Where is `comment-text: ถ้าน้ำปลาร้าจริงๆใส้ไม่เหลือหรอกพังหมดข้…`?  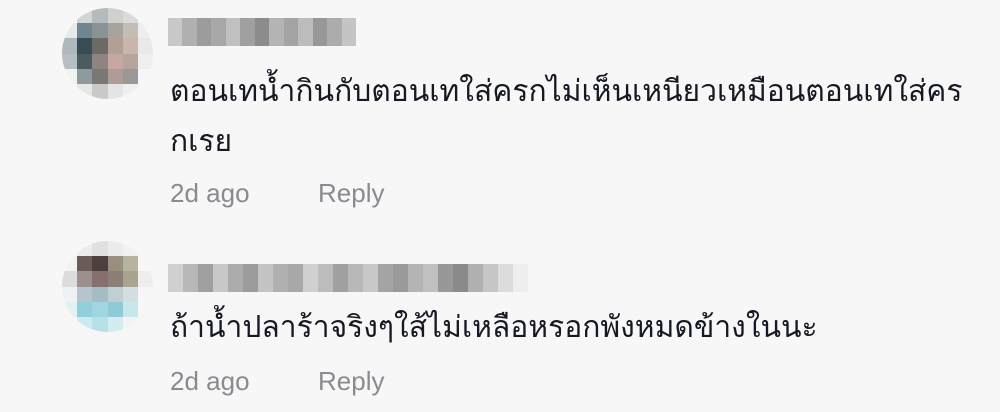 comment-text: ถ้าน้ำปลาร้าจริงๆใส้ไม่เหลือหรอกพังหมดข้… is located at coordinates (494, 327).